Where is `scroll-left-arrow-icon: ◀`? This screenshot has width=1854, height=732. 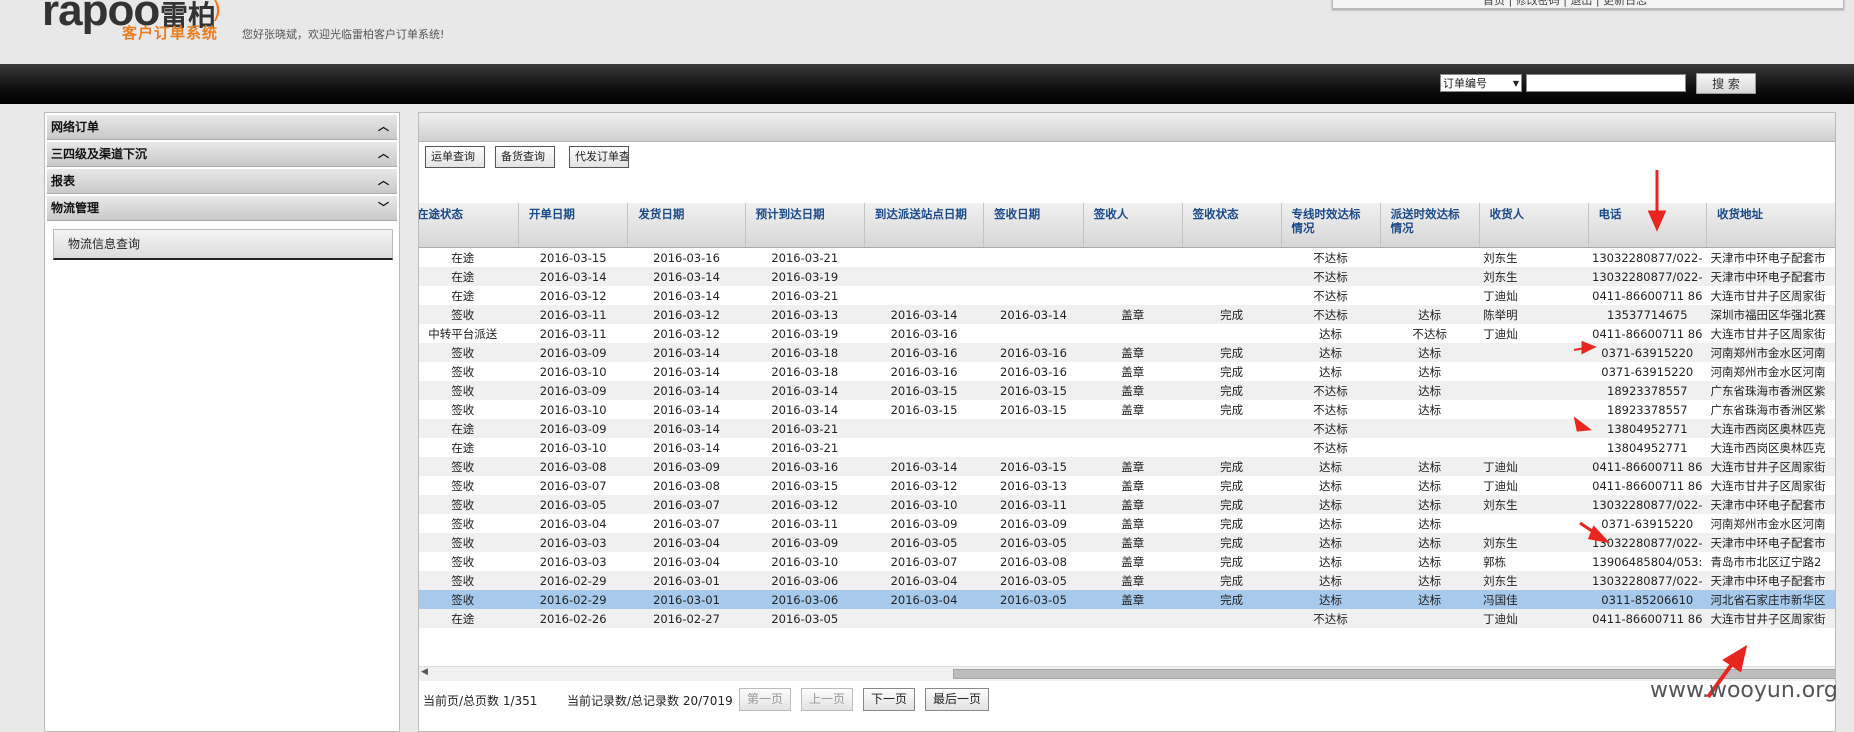 scroll-left-arrow-icon: ◀ is located at coordinates (424, 672).